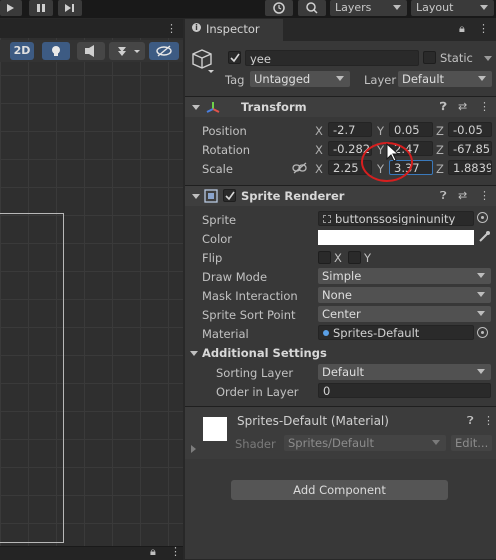  Describe the element at coordinates (368, 258) in the screenshot. I see `flip-y-label: Y` at that location.